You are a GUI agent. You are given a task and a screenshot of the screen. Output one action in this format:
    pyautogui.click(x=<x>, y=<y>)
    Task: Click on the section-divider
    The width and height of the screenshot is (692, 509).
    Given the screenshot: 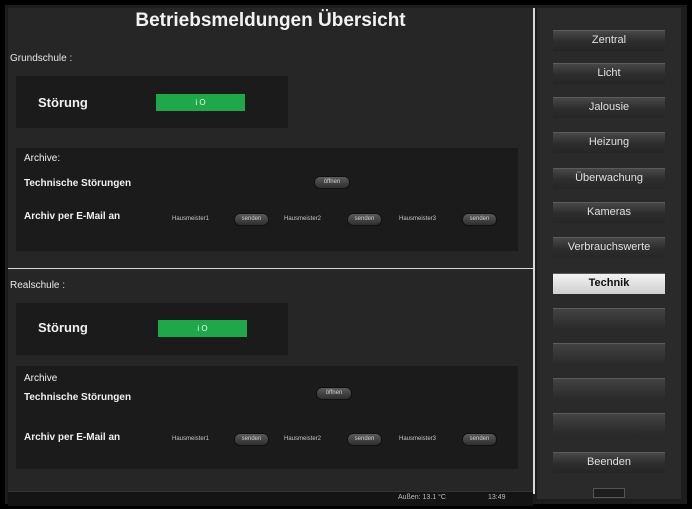 What is the action you would take?
    pyautogui.click(x=270, y=268)
    